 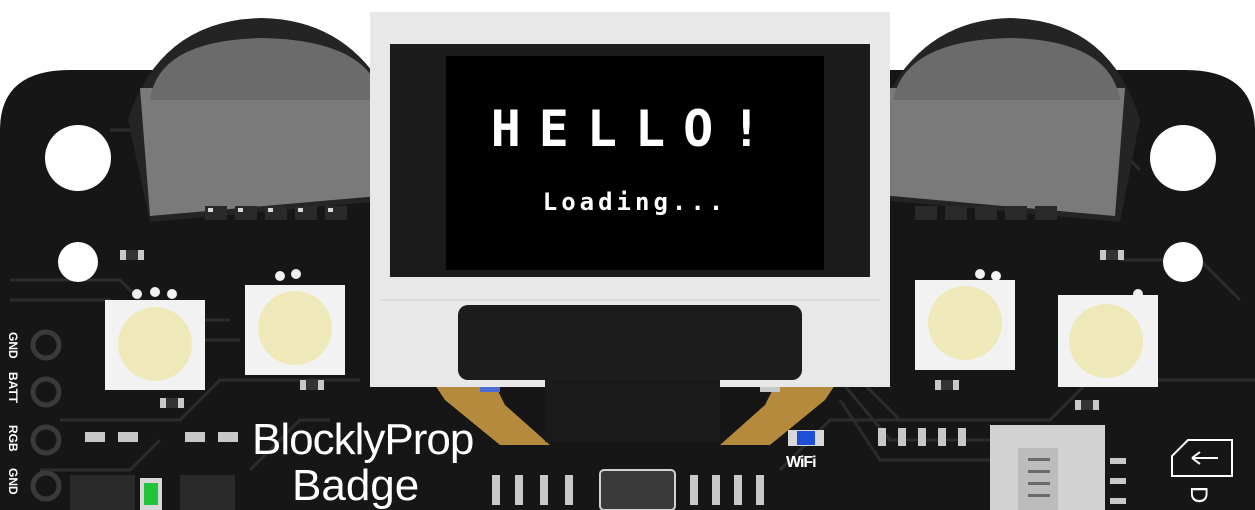 I want to click on board-subtitle-label: Badge, so click(x=356, y=485).